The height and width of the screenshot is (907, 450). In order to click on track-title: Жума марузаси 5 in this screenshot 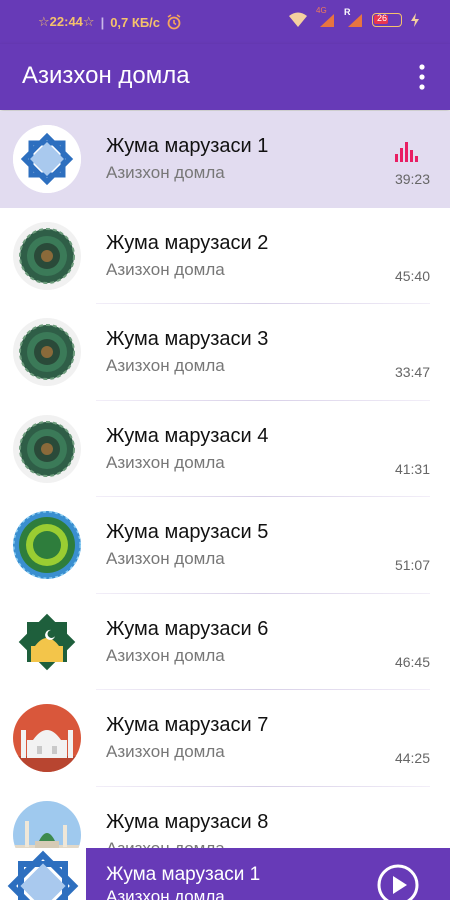, I will do `click(187, 532)`.